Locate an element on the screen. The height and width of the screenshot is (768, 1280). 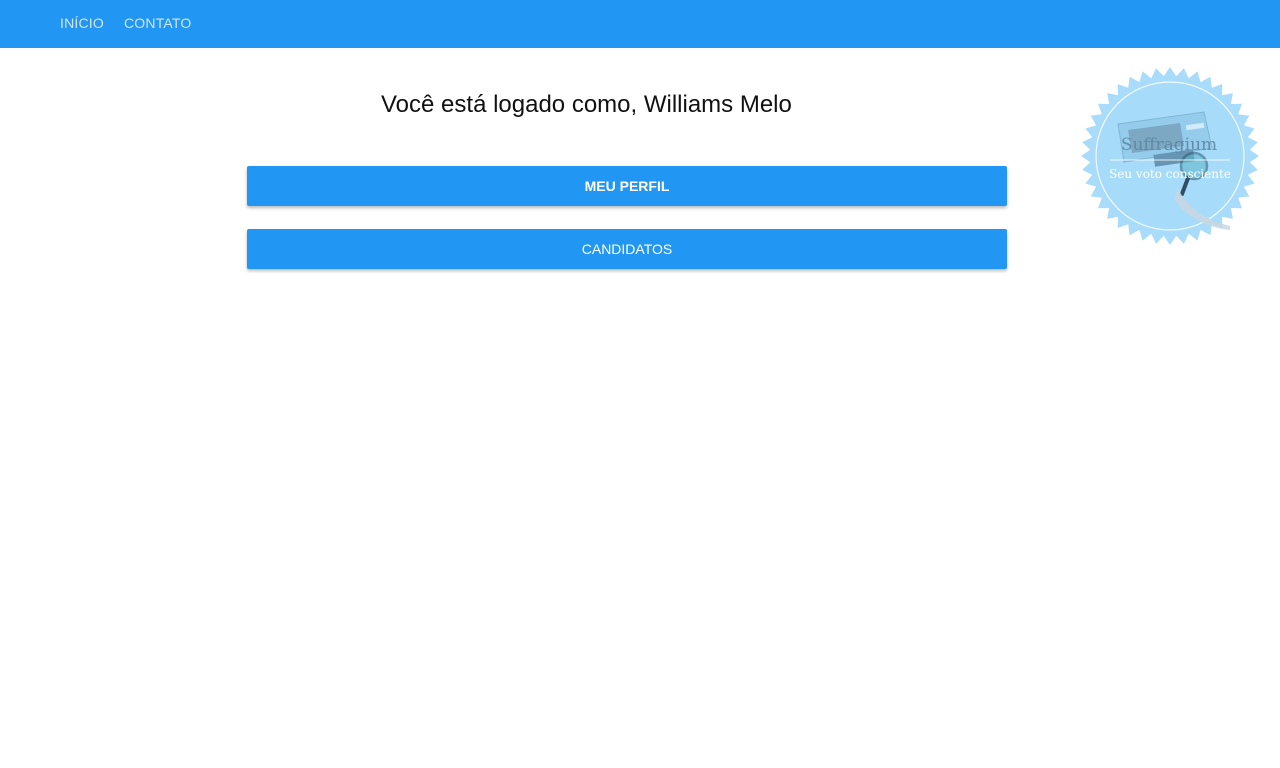
logo-name-text: Suffragium is located at coordinates (1169, 145).